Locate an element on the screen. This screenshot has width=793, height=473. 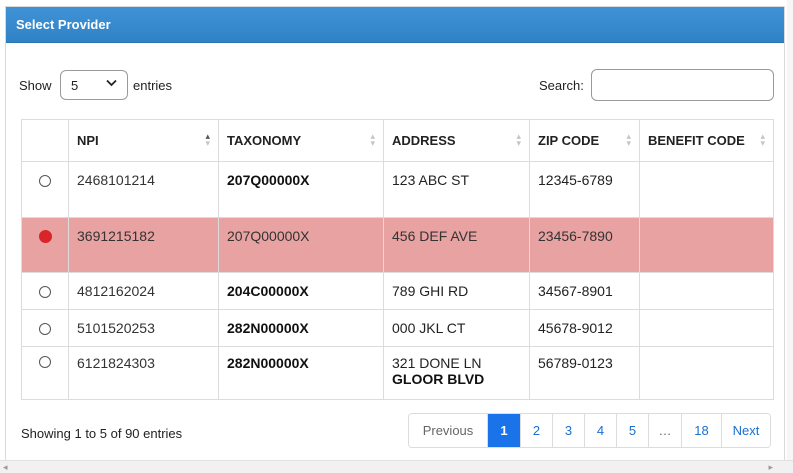
address-cell: 321 DONE LN GLOOR BLVD is located at coordinates (456, 373).